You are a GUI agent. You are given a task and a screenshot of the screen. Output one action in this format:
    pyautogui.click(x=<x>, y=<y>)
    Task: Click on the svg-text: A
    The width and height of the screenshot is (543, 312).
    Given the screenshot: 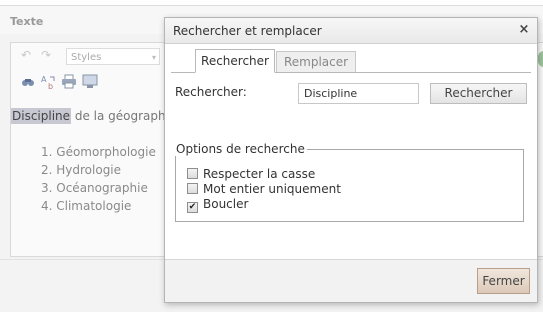 What is the action you would take?
    pyautogui.click(x=44, y=79)
    